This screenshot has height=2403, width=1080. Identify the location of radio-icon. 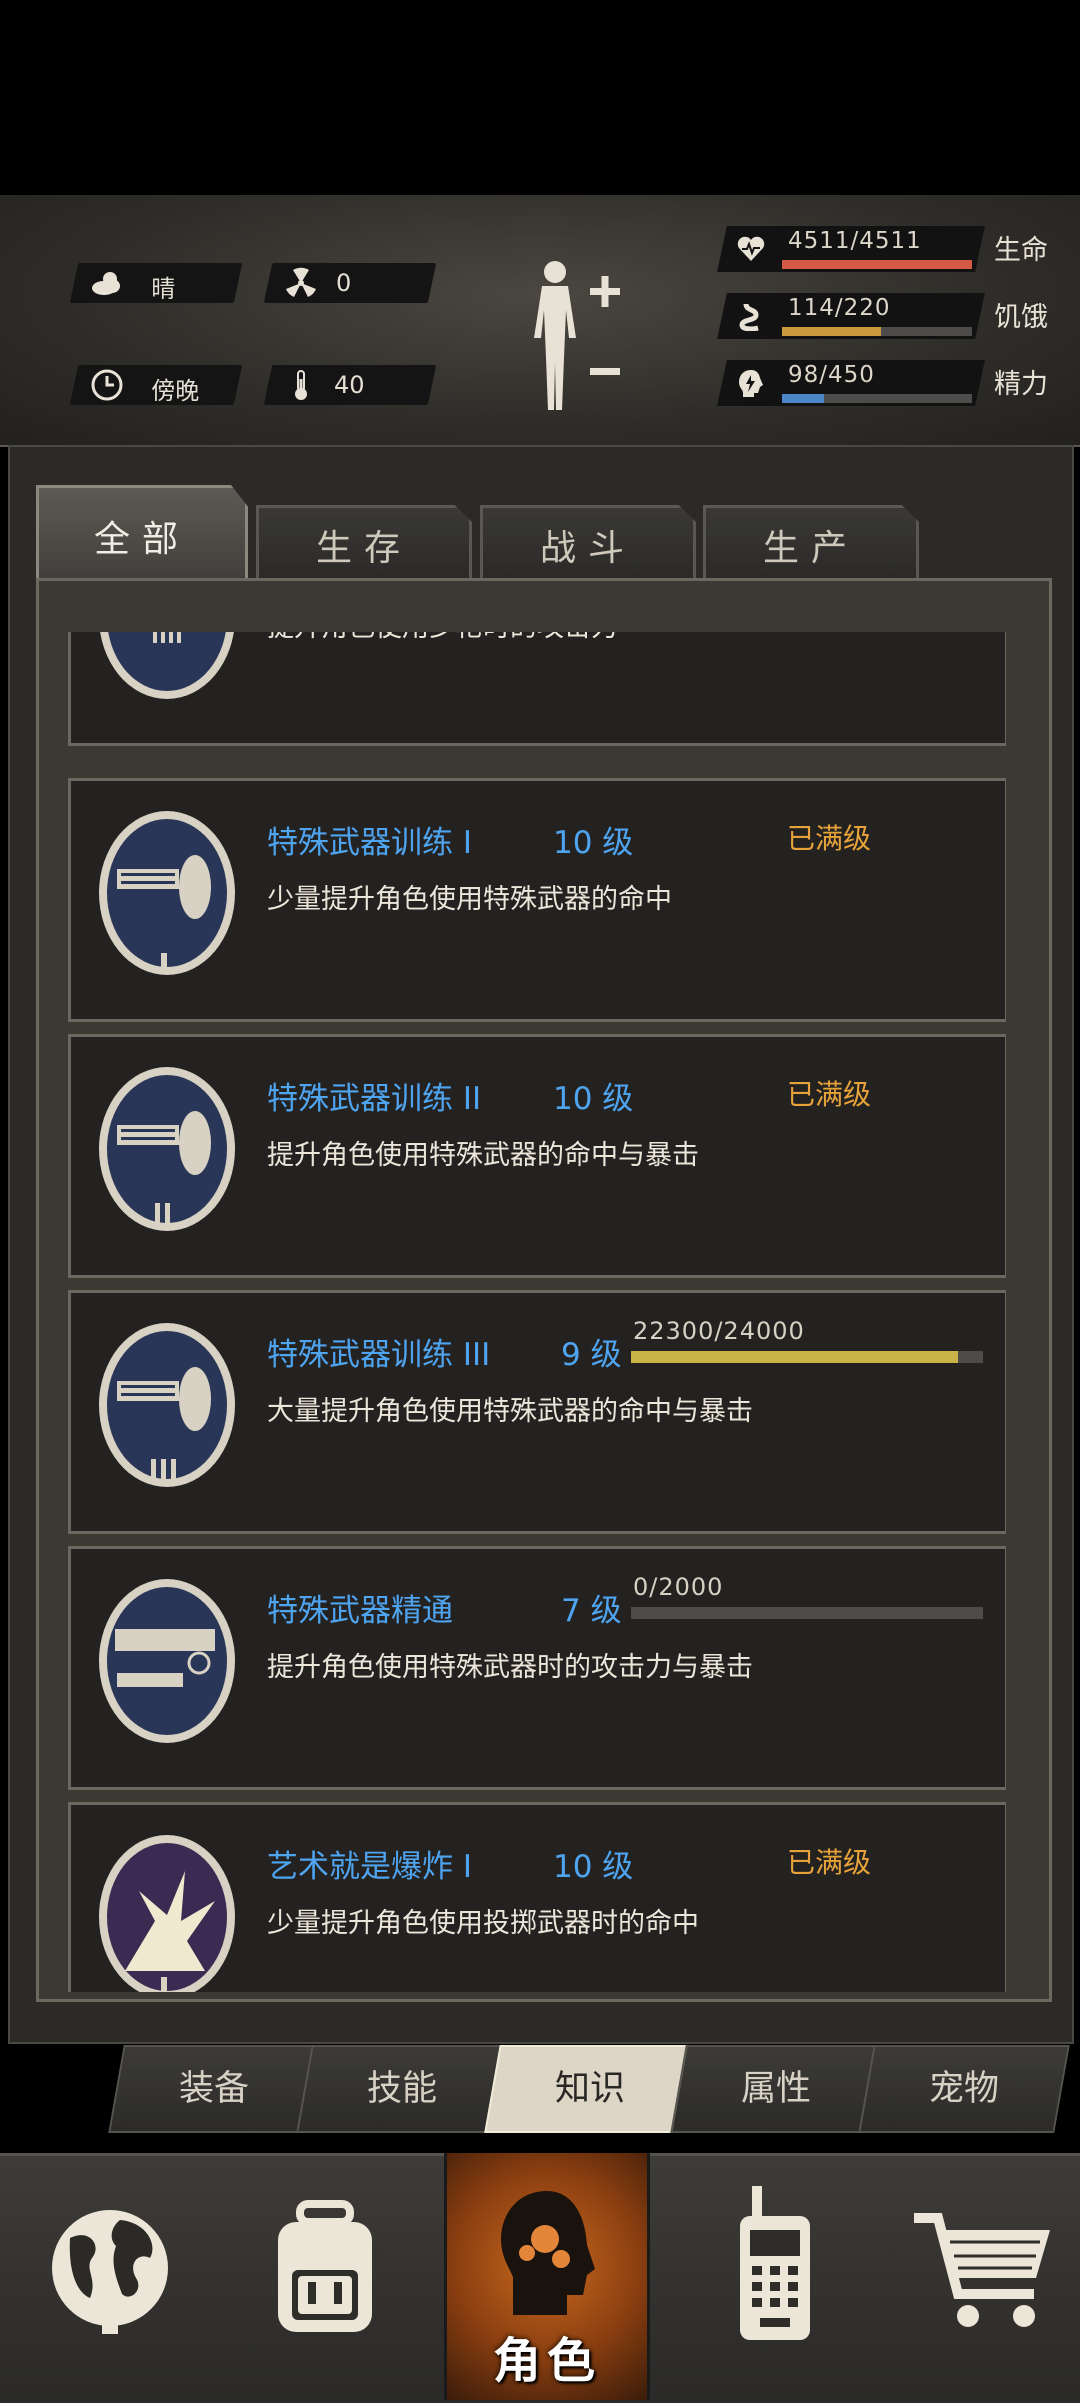
(775, 2263).